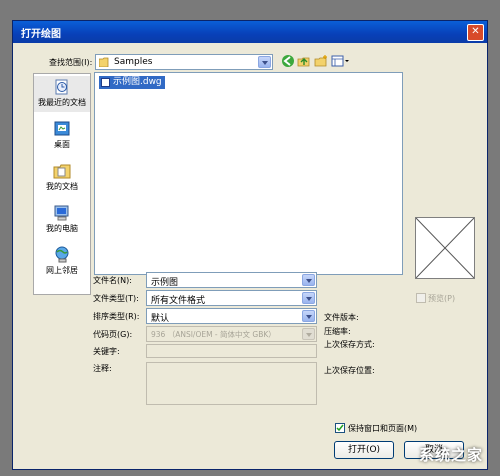 This screenshot has height=476, width=500. Describe the element at coordinates (105, 82) in the screenshot. I see `dwg-file-icon` at that location.